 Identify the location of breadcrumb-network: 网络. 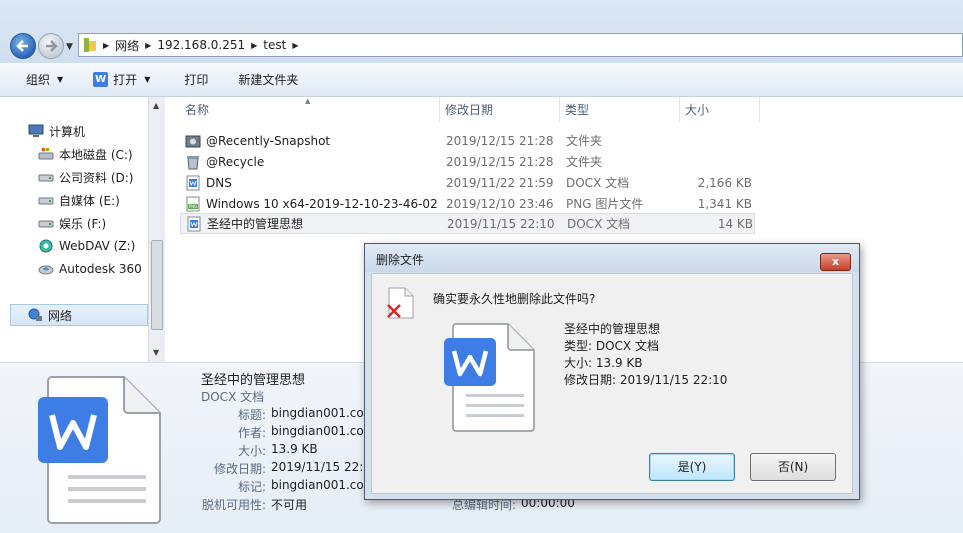
(127, 45).